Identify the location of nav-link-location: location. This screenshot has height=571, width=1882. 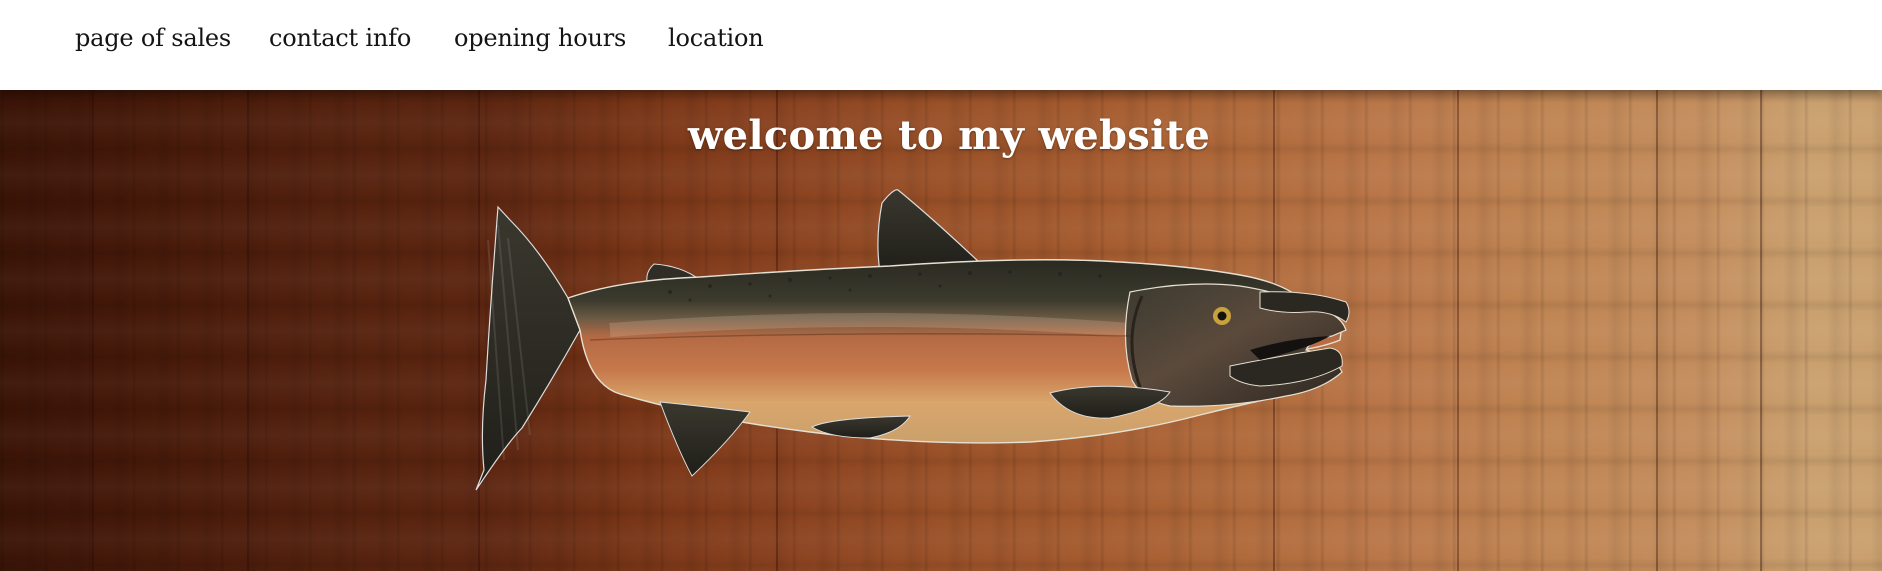
(716, 38).